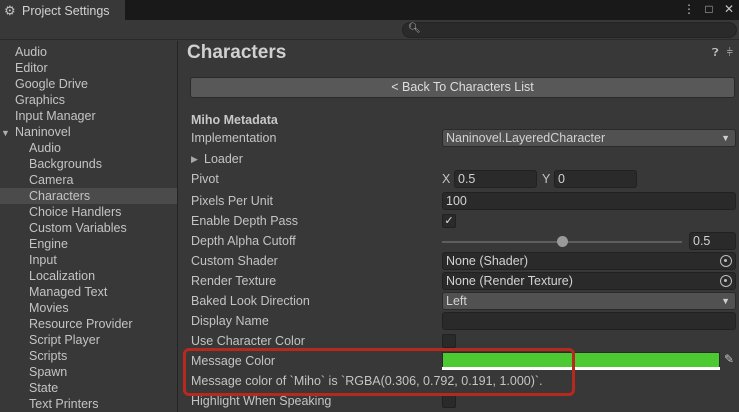  I want to click on depth-alpha-cutoff-field: 0.5, so click(712, 241).